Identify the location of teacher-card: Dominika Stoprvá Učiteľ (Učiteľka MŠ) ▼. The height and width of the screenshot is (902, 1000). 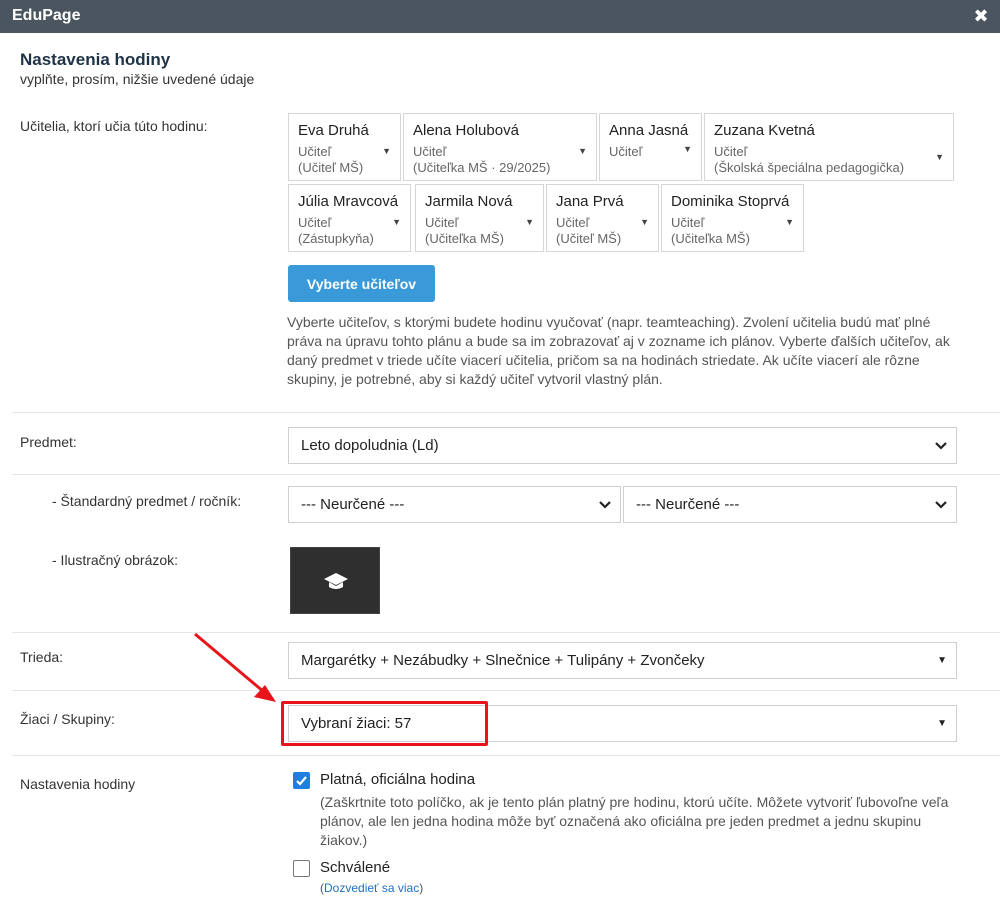
(732, 218).